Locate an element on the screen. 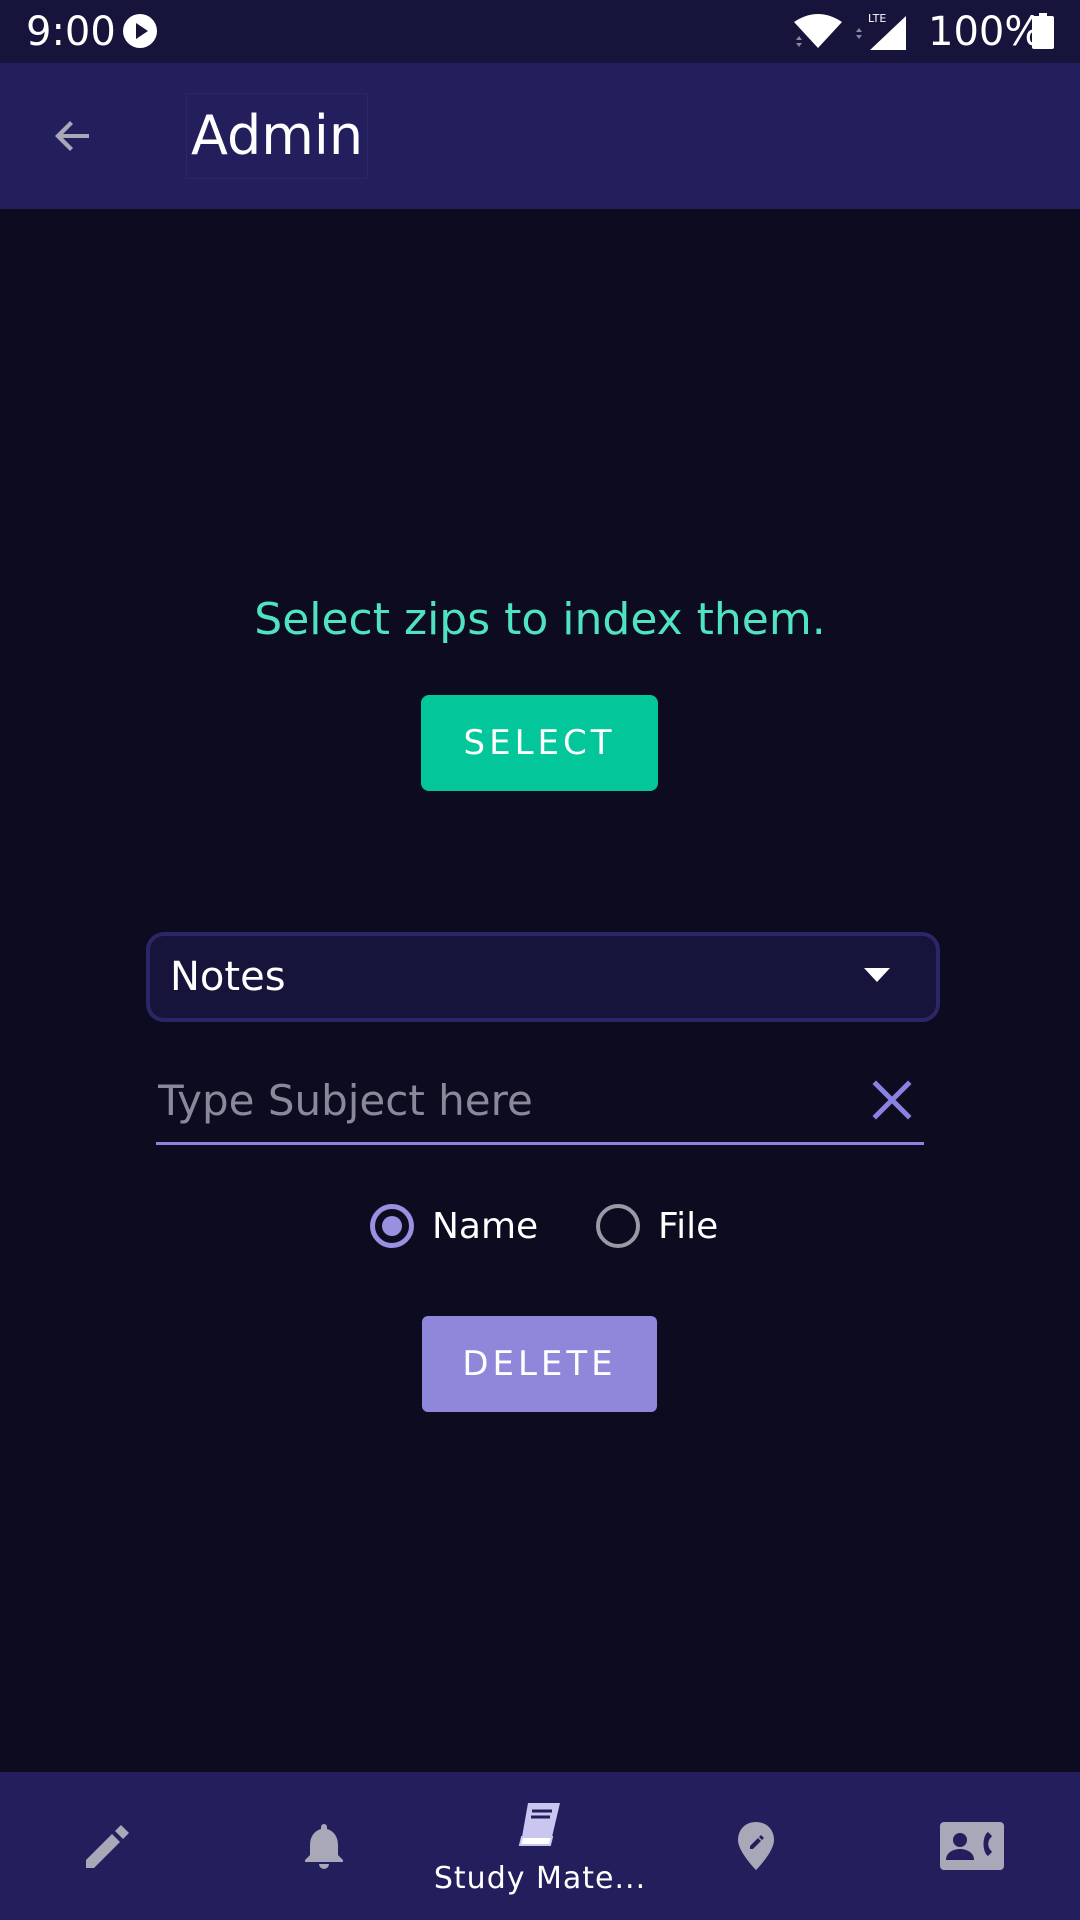  radio-unchecked-icon is located at coordinates (618, 1226).